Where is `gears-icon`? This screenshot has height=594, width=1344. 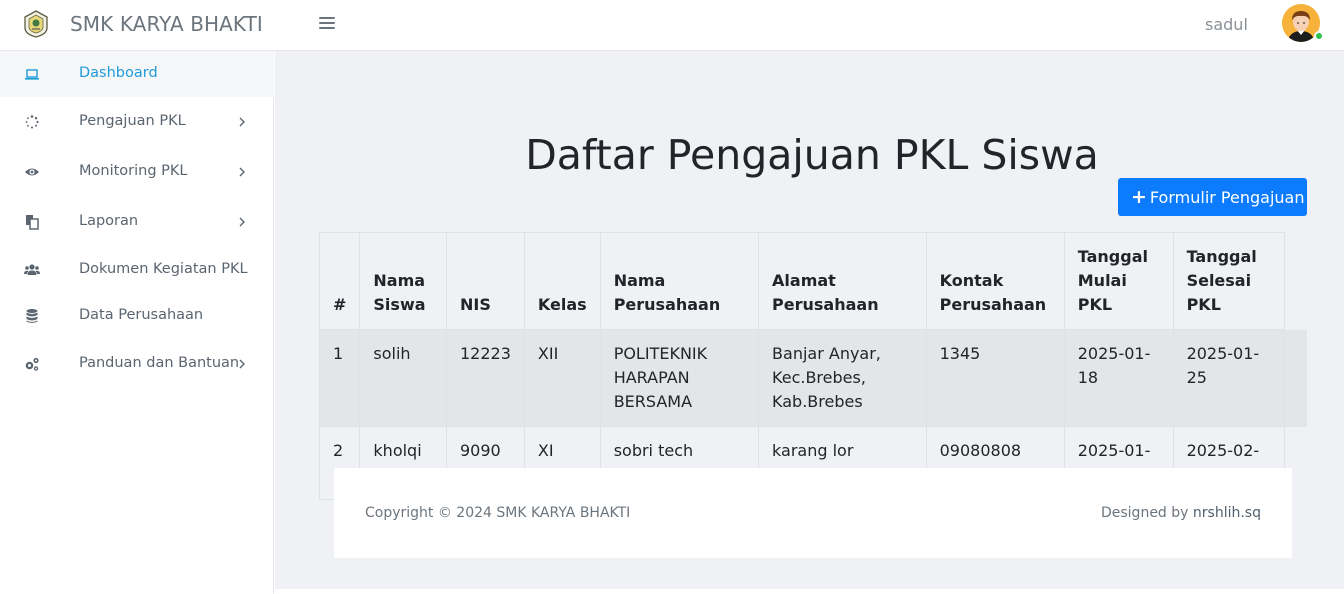 gears-icon is located at coordinates (32, 364).